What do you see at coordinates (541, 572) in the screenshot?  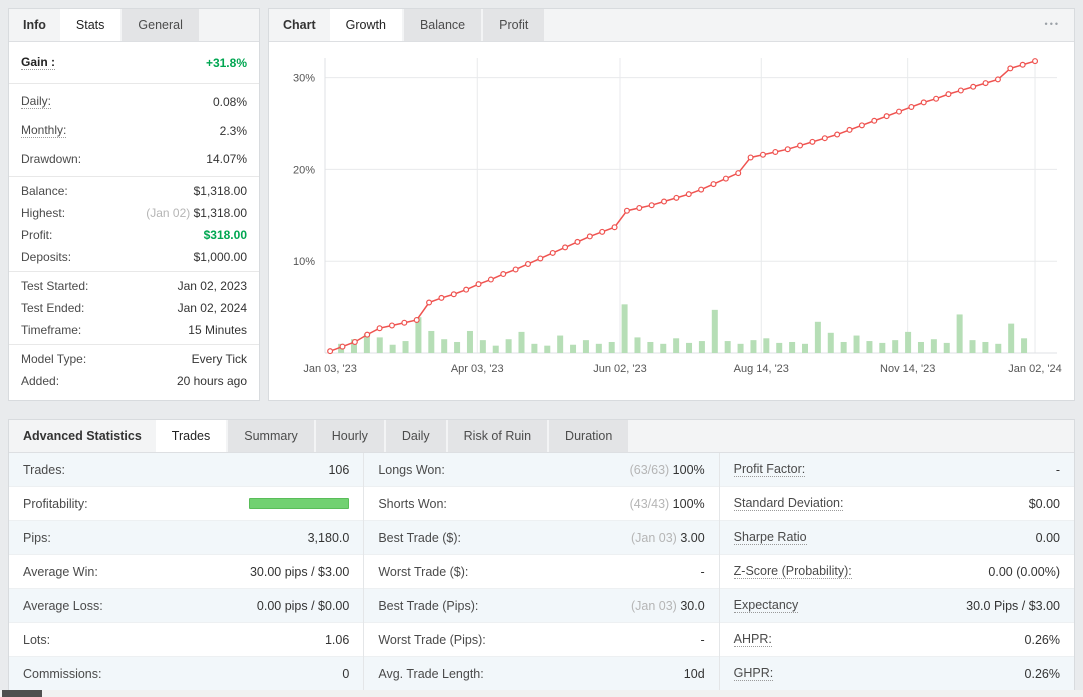 I see `stats-row: Worst Trade ($): -` at bounding box center [541, 572].